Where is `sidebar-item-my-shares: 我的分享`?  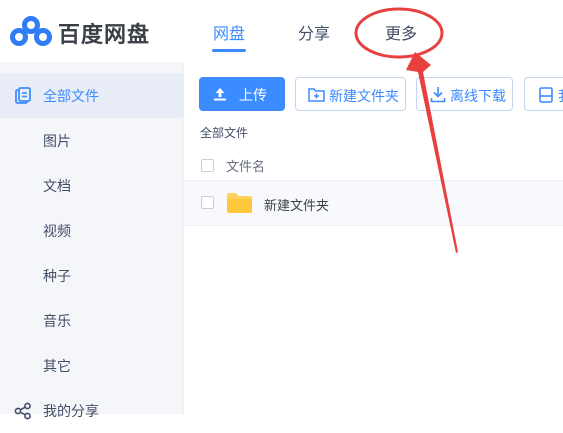
sidebar-item-my-shares: 我的分享 is located at coordinates (91, 410).